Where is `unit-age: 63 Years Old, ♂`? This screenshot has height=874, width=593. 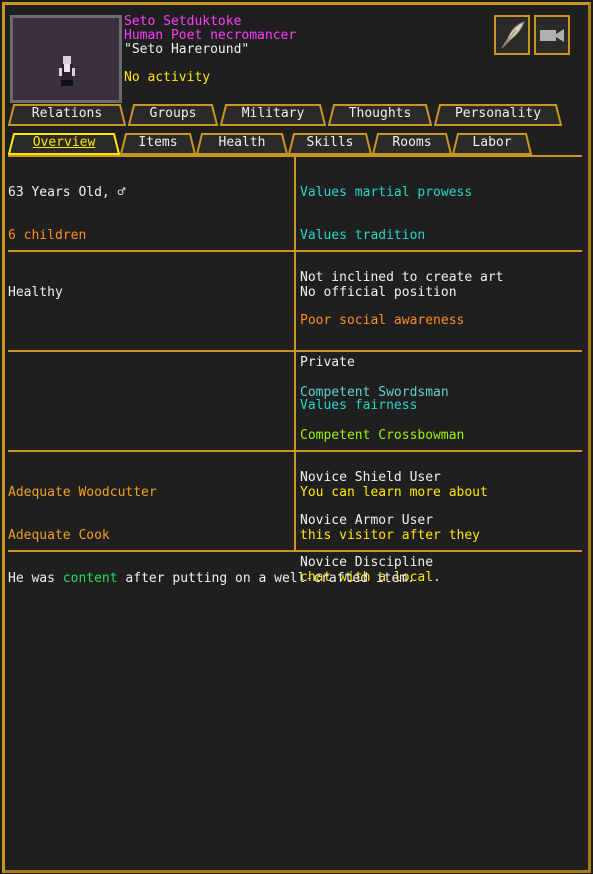 unit-age: 63 Years Old, ♂ is located at coordinates (67, 192).